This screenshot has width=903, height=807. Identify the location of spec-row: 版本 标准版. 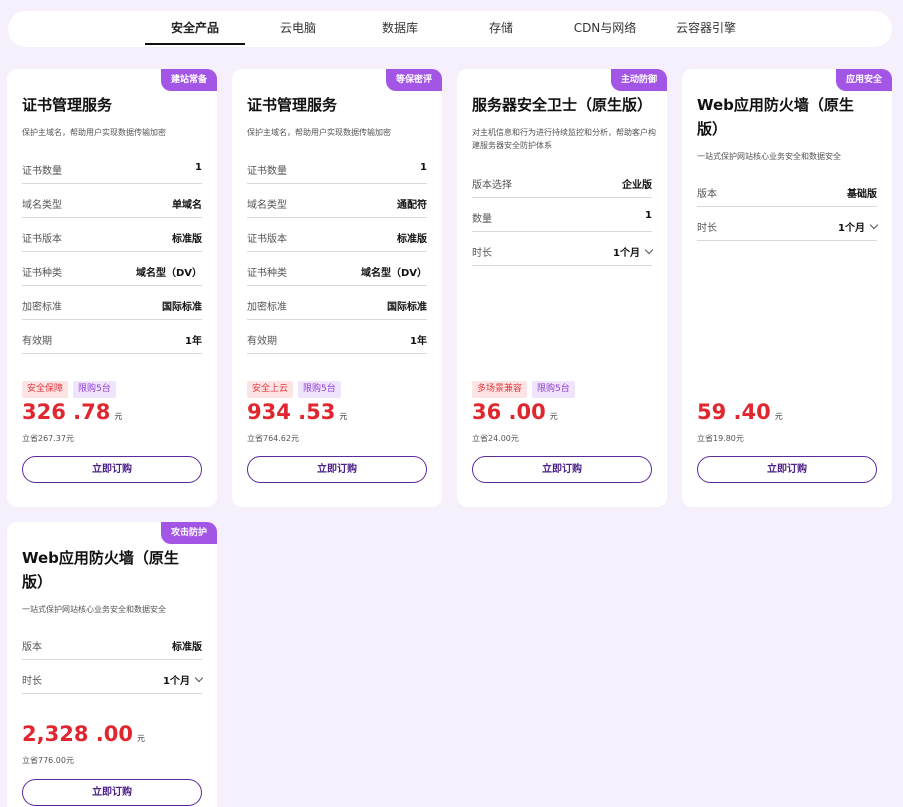
(112, 643).